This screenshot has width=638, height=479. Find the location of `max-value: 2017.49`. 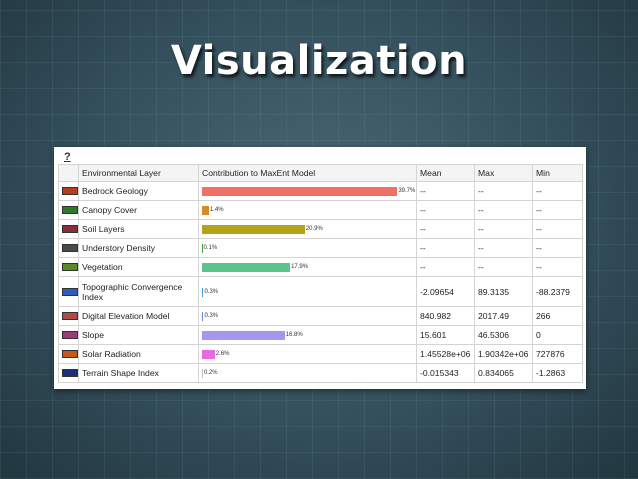

max-value: 2017.49 is located at coordinates (503, 316).